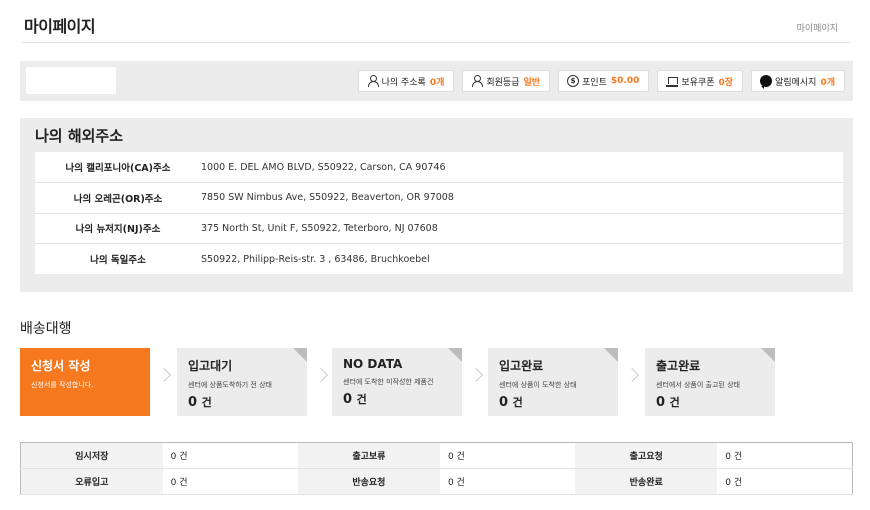  What do you see at coordinates (368, 481) in the screenshot?
I see `status-label: 반송요청` at bounding box center [368, 481].